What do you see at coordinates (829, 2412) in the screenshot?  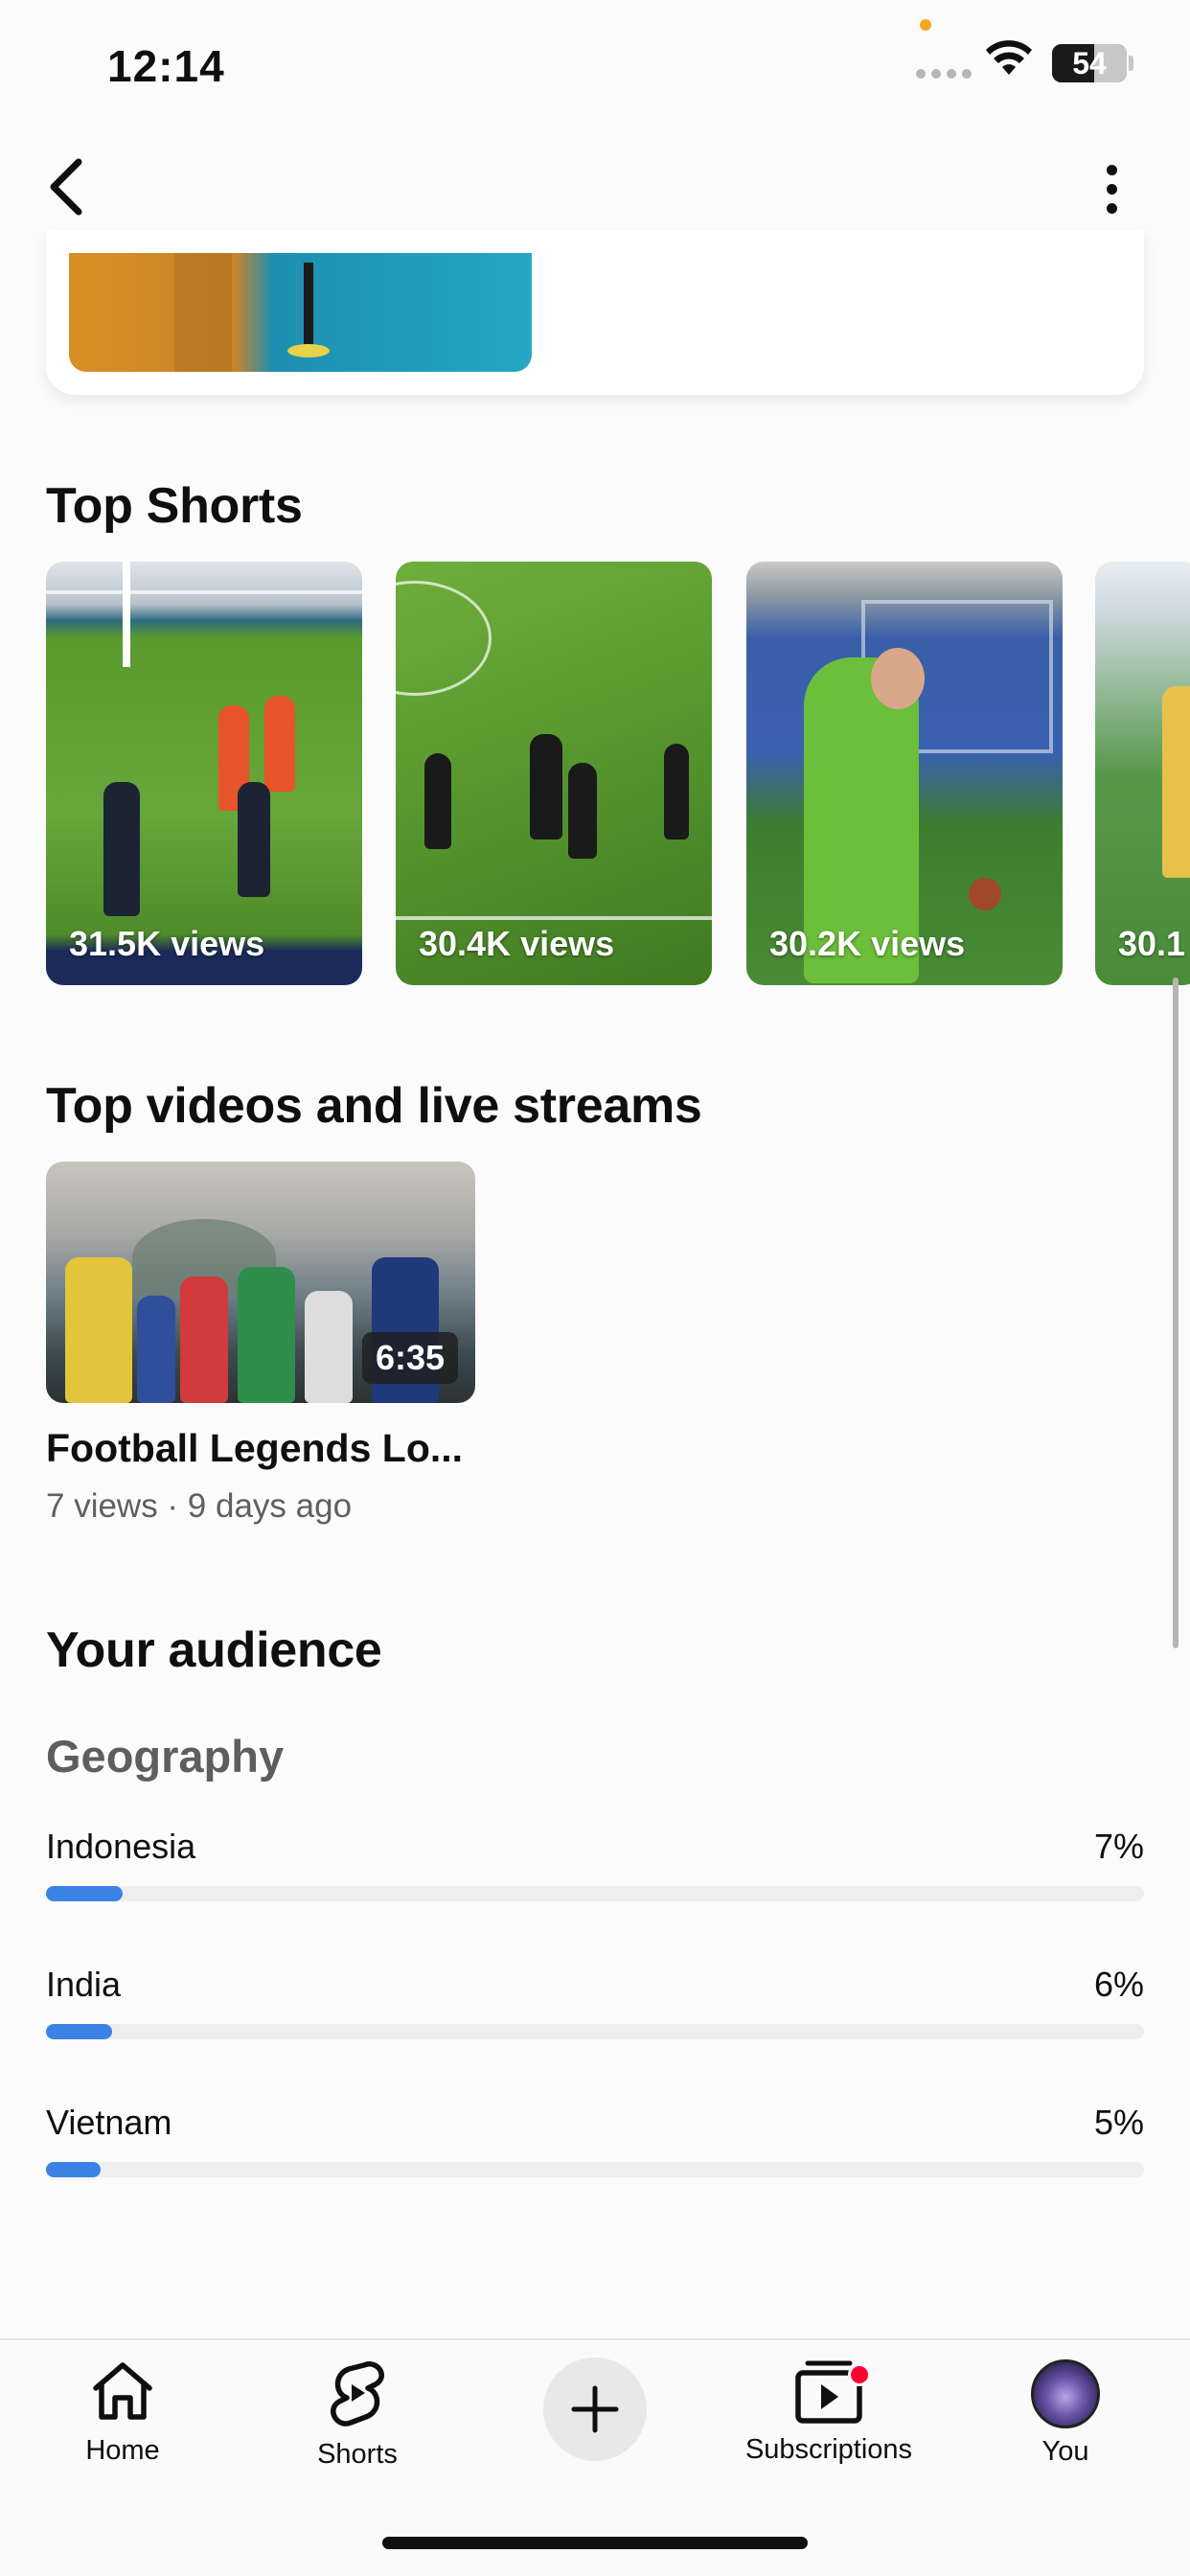 I see `nav-subscriptions: Subscriptions` at bounding box center [829, 2412].